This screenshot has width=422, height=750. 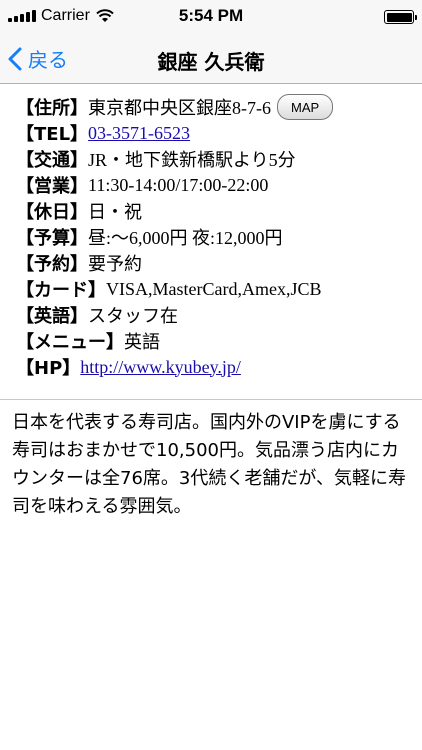 I want to click on info-row-hours: 【営業】 11:30-14:00/17:00-22:00, so click(x=214, y=185).